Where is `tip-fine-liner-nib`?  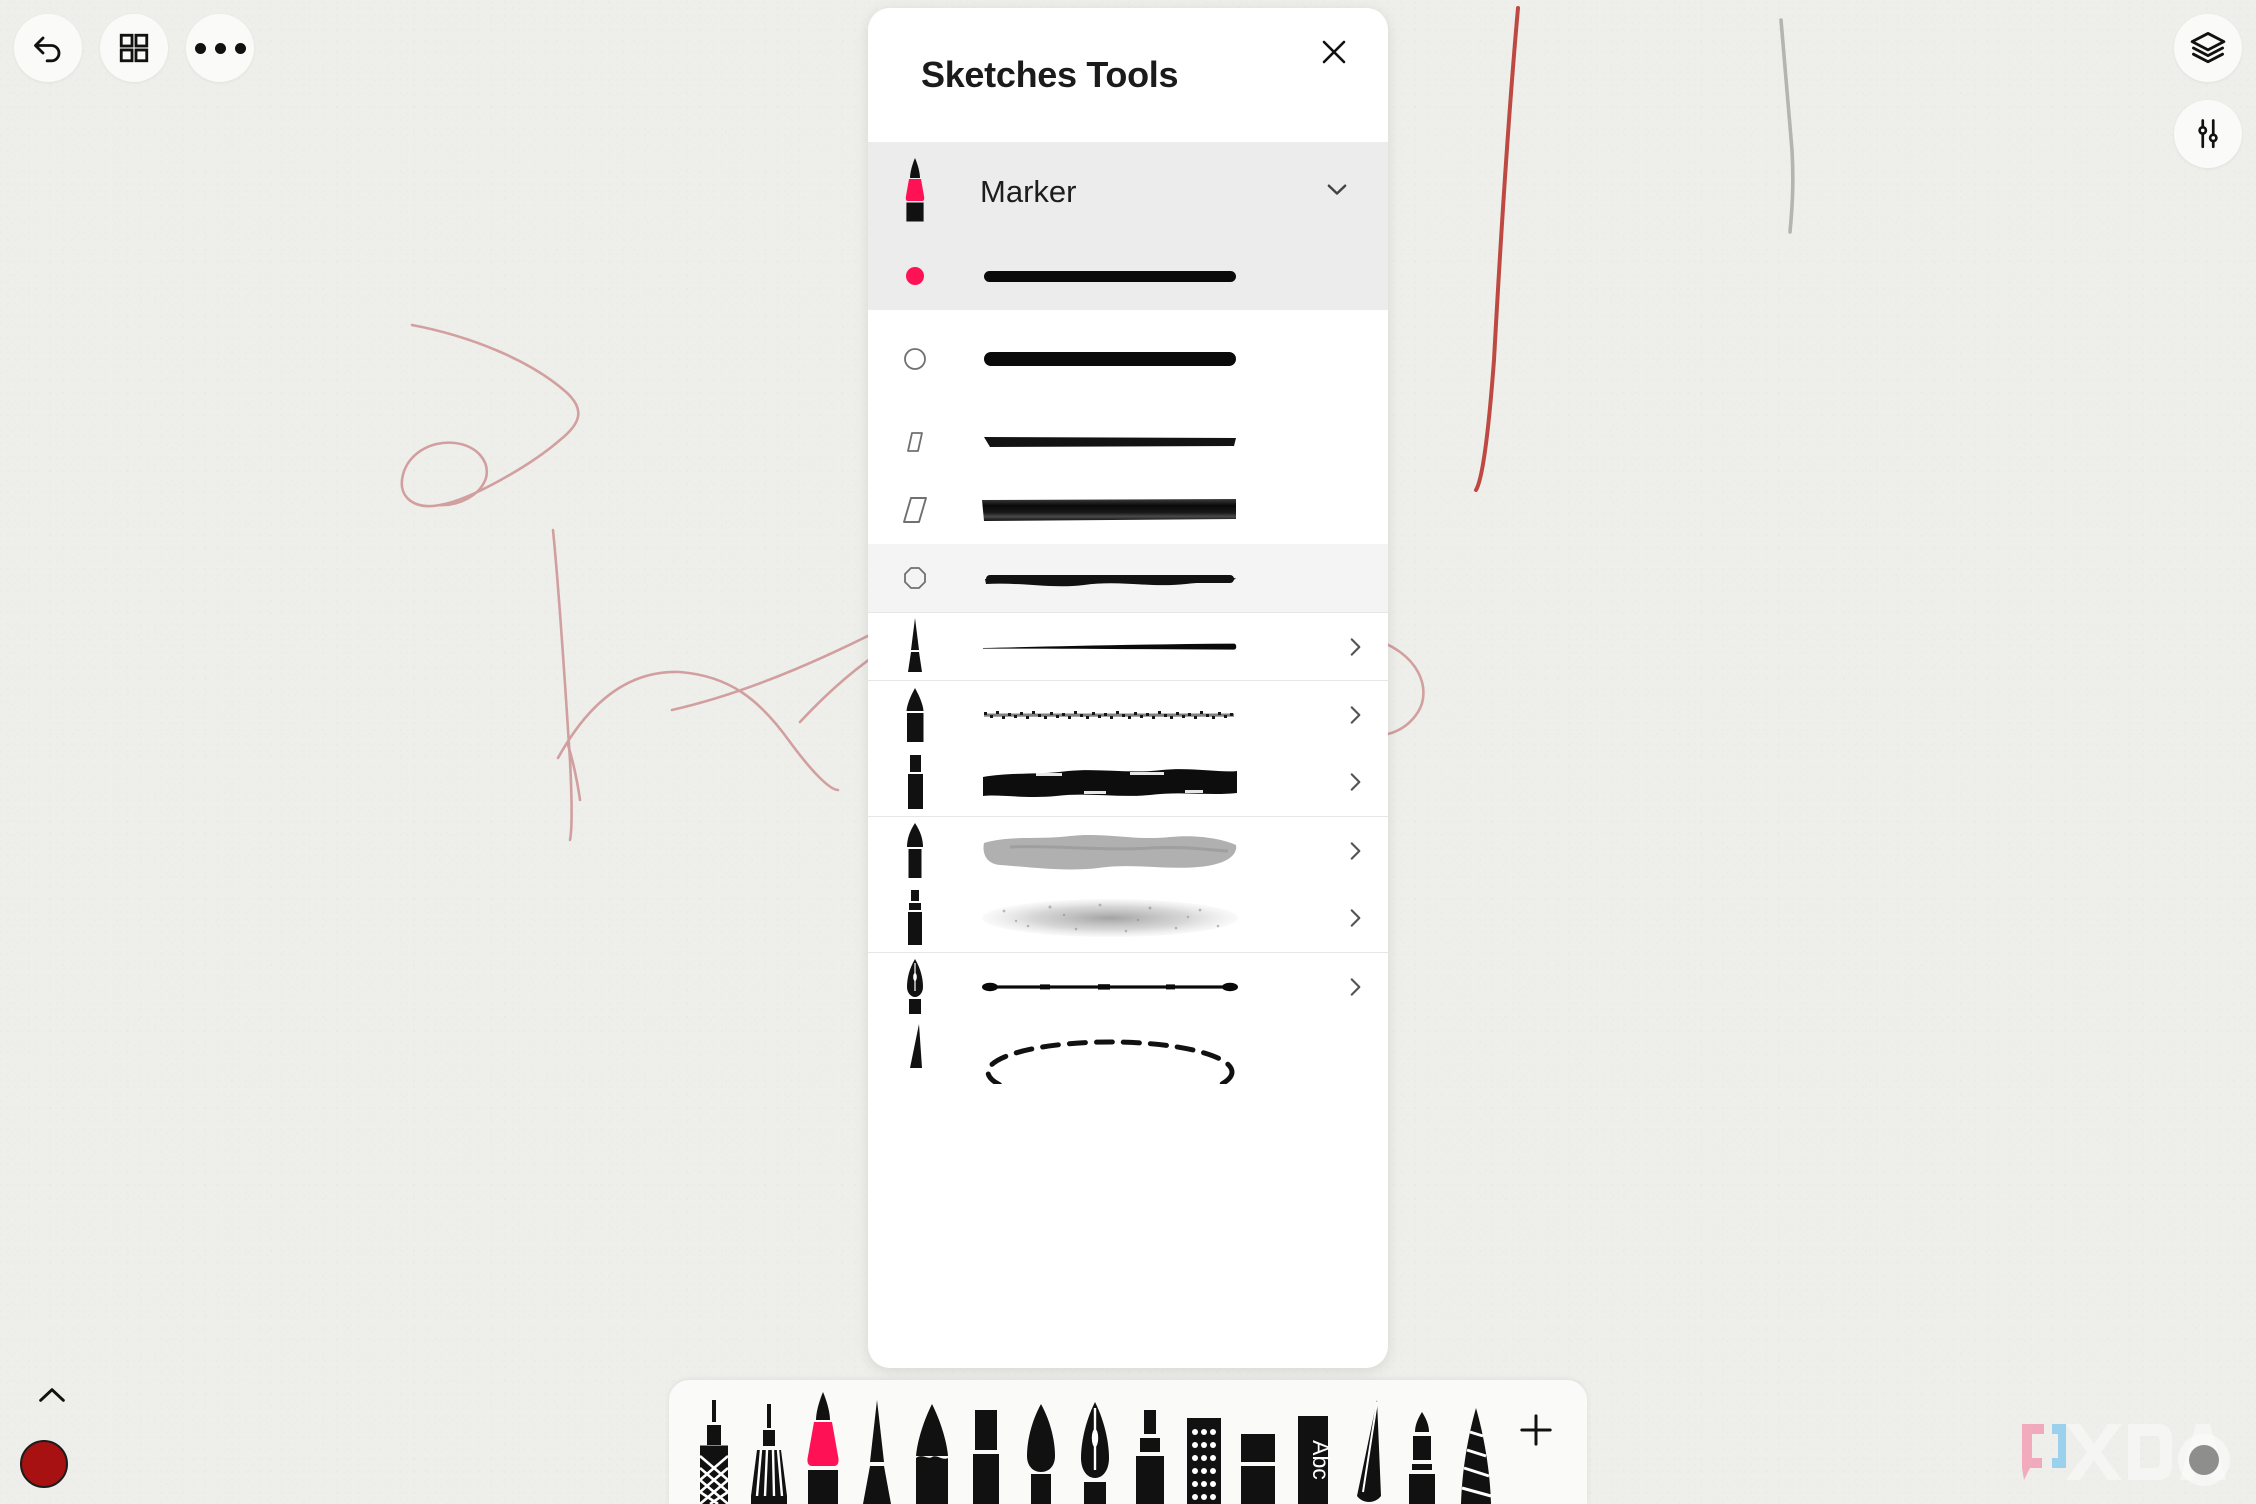
tip-fine-liner-nib is located at coordinates (915, 647).